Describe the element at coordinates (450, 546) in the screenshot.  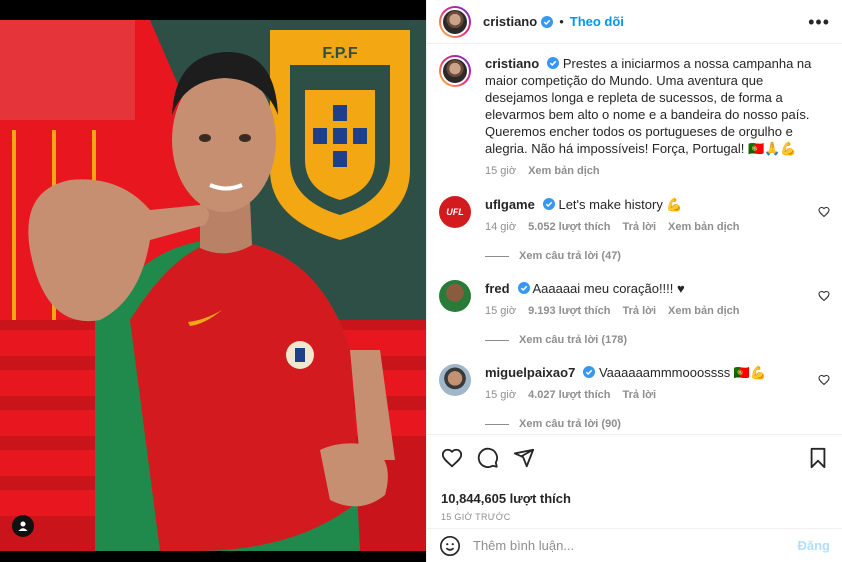
I see `emoji-icon` at that location.